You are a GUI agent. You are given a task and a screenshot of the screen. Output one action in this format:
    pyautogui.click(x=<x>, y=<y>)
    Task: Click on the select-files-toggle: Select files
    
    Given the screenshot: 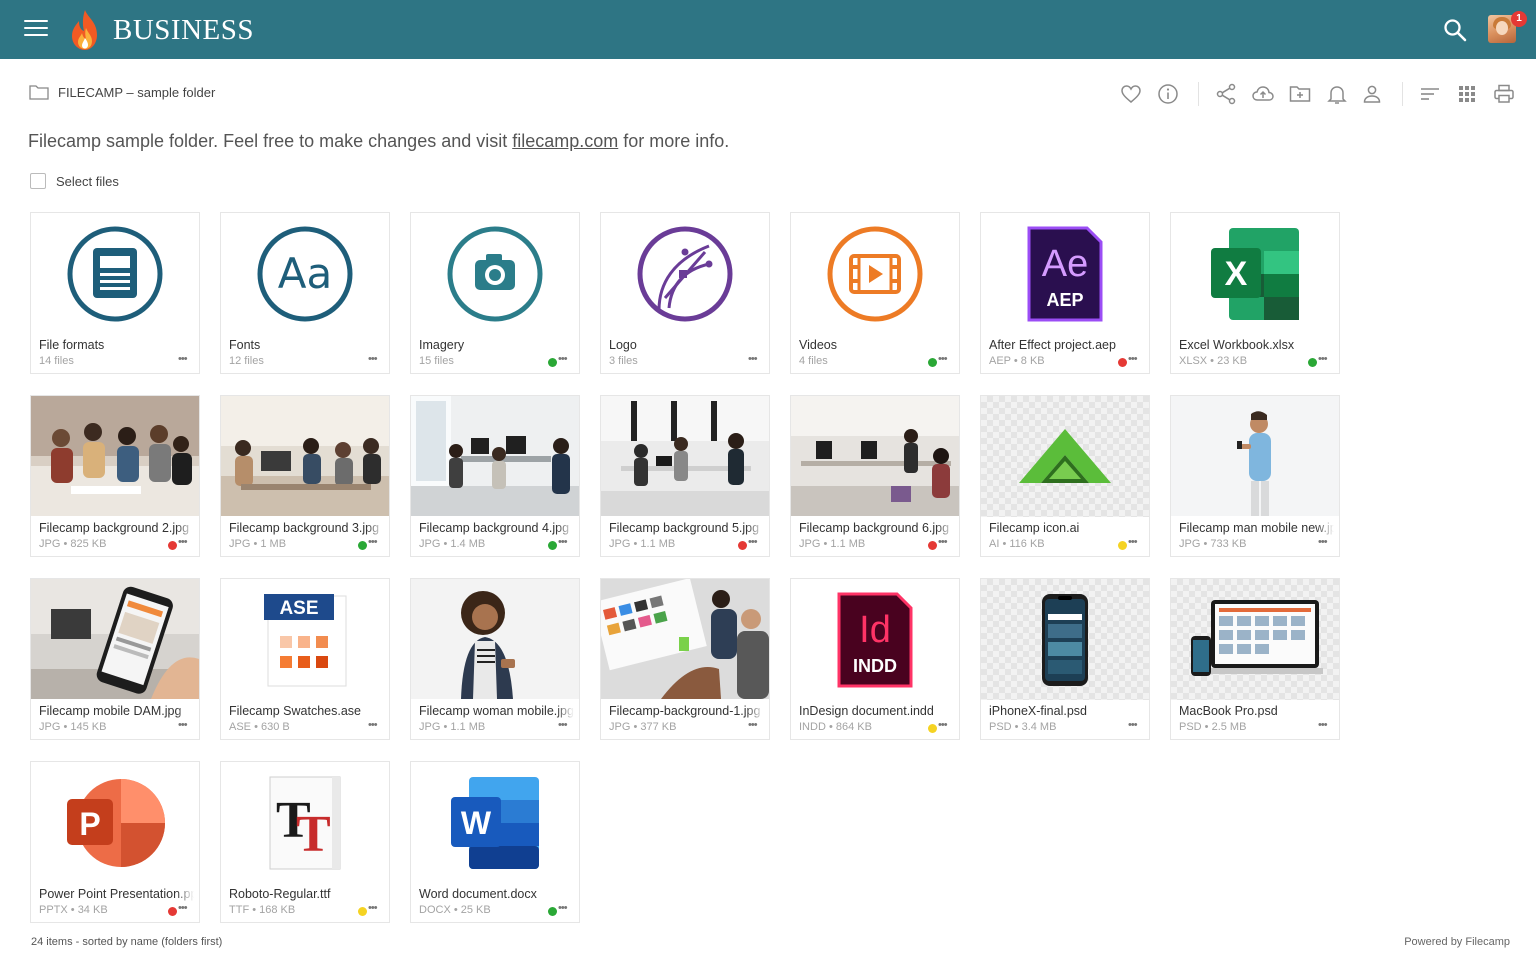 What is the action you would take?
    pyautogui.click(x=74, y=181)
    